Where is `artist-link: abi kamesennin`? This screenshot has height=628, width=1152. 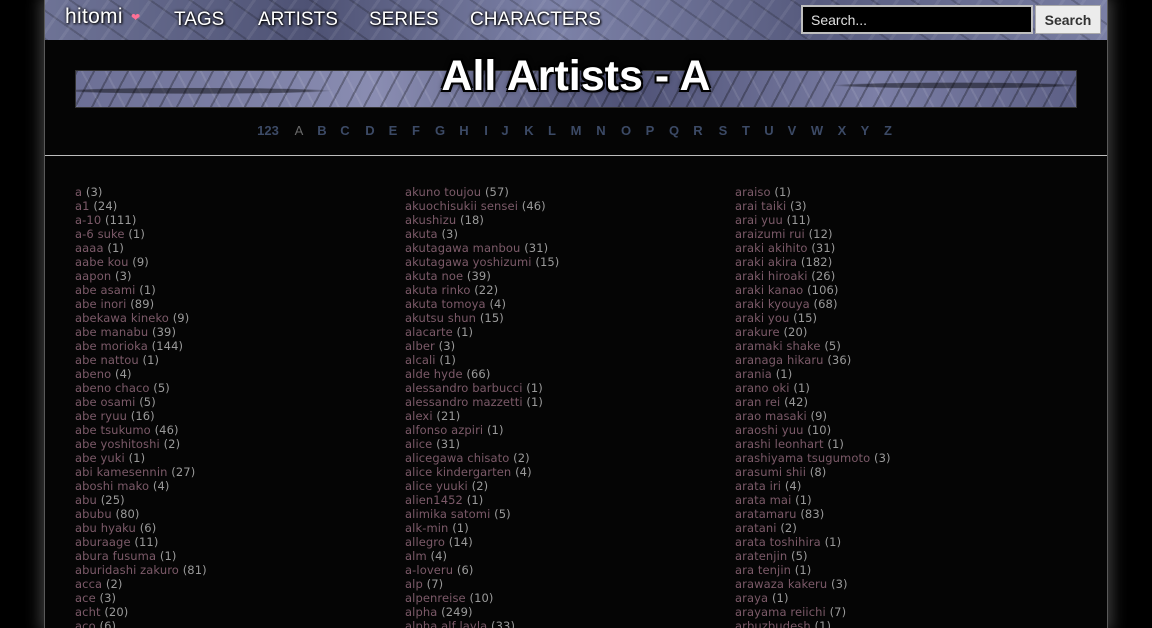
artist-link: abi kamesennin is located at coordinates (121, 472).